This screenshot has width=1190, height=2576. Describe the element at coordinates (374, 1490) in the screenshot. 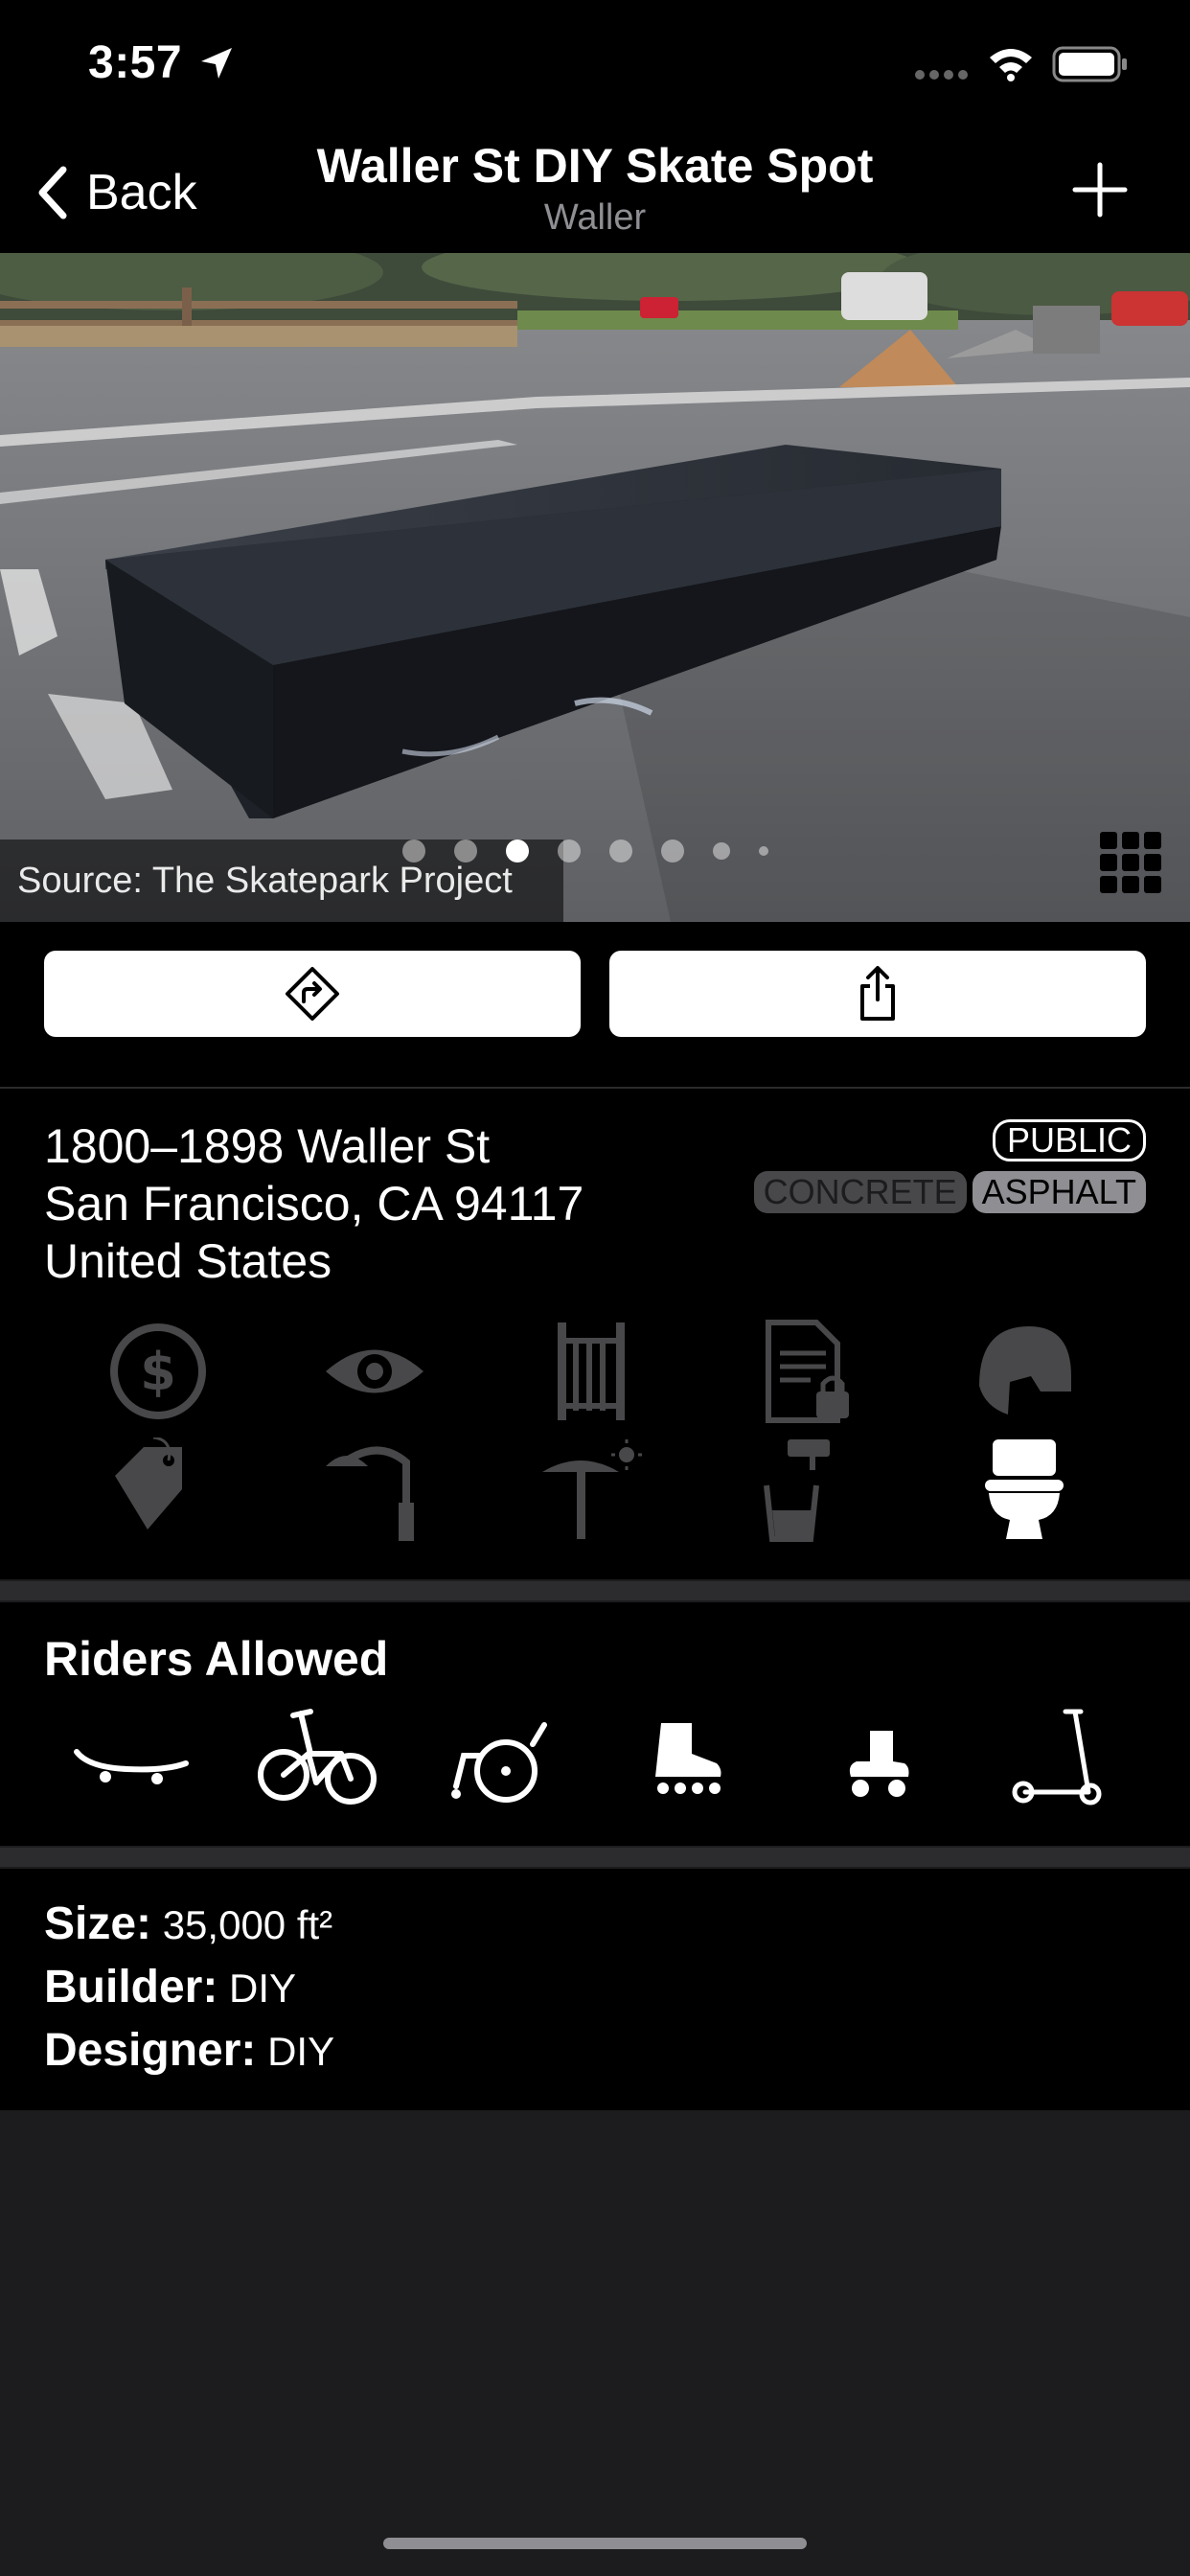

I see `street-light-icon` at that location.